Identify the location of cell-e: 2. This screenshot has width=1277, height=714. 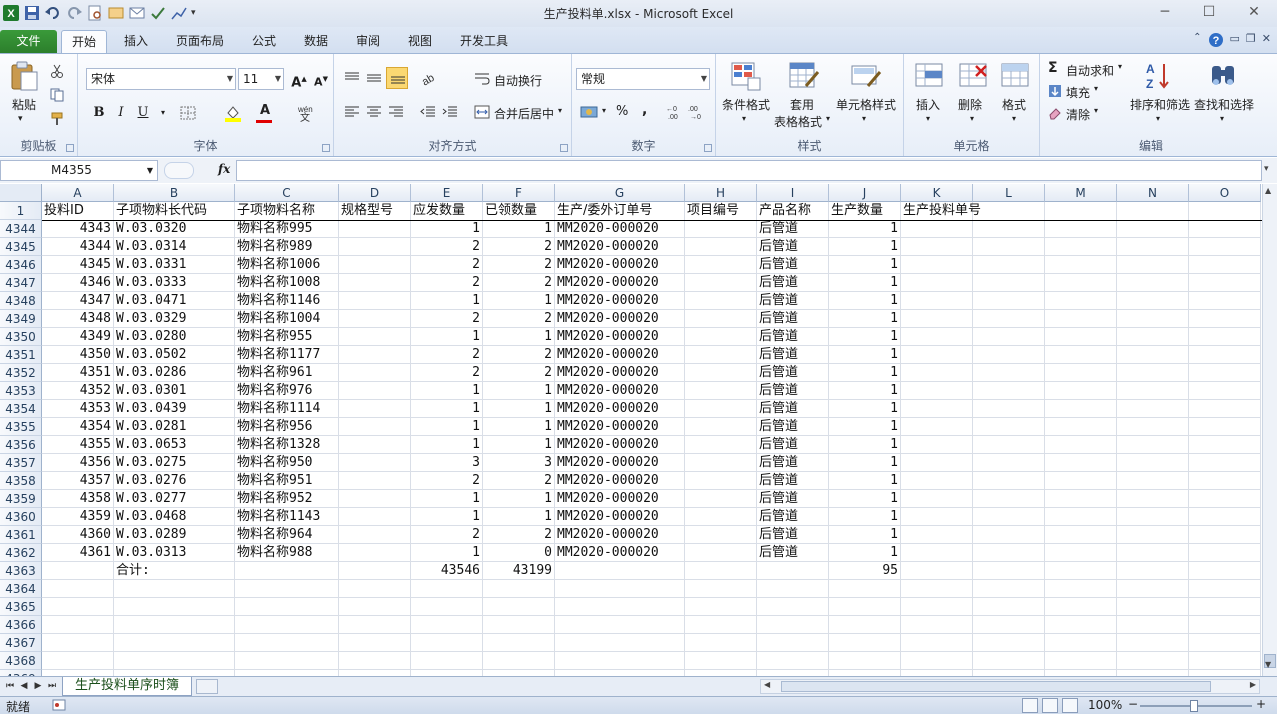
(447, 355).